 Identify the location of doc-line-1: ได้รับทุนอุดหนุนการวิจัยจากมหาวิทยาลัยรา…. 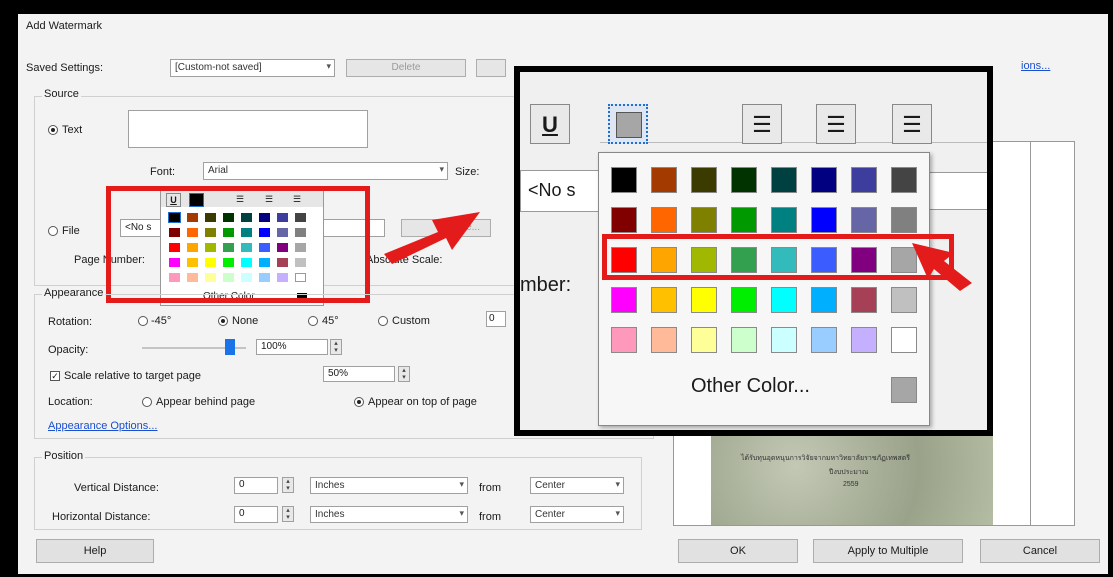
(826, 458).